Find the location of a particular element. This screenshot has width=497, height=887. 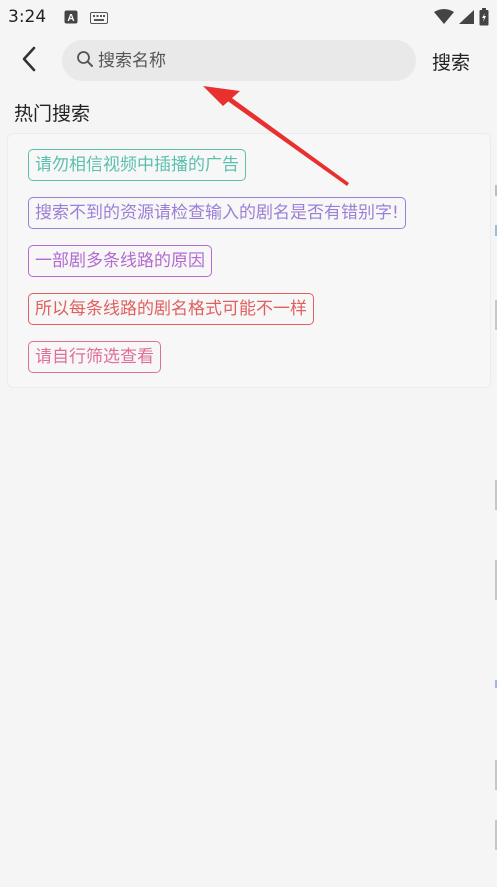

wifi-icon is located at coordinates (444, 19).